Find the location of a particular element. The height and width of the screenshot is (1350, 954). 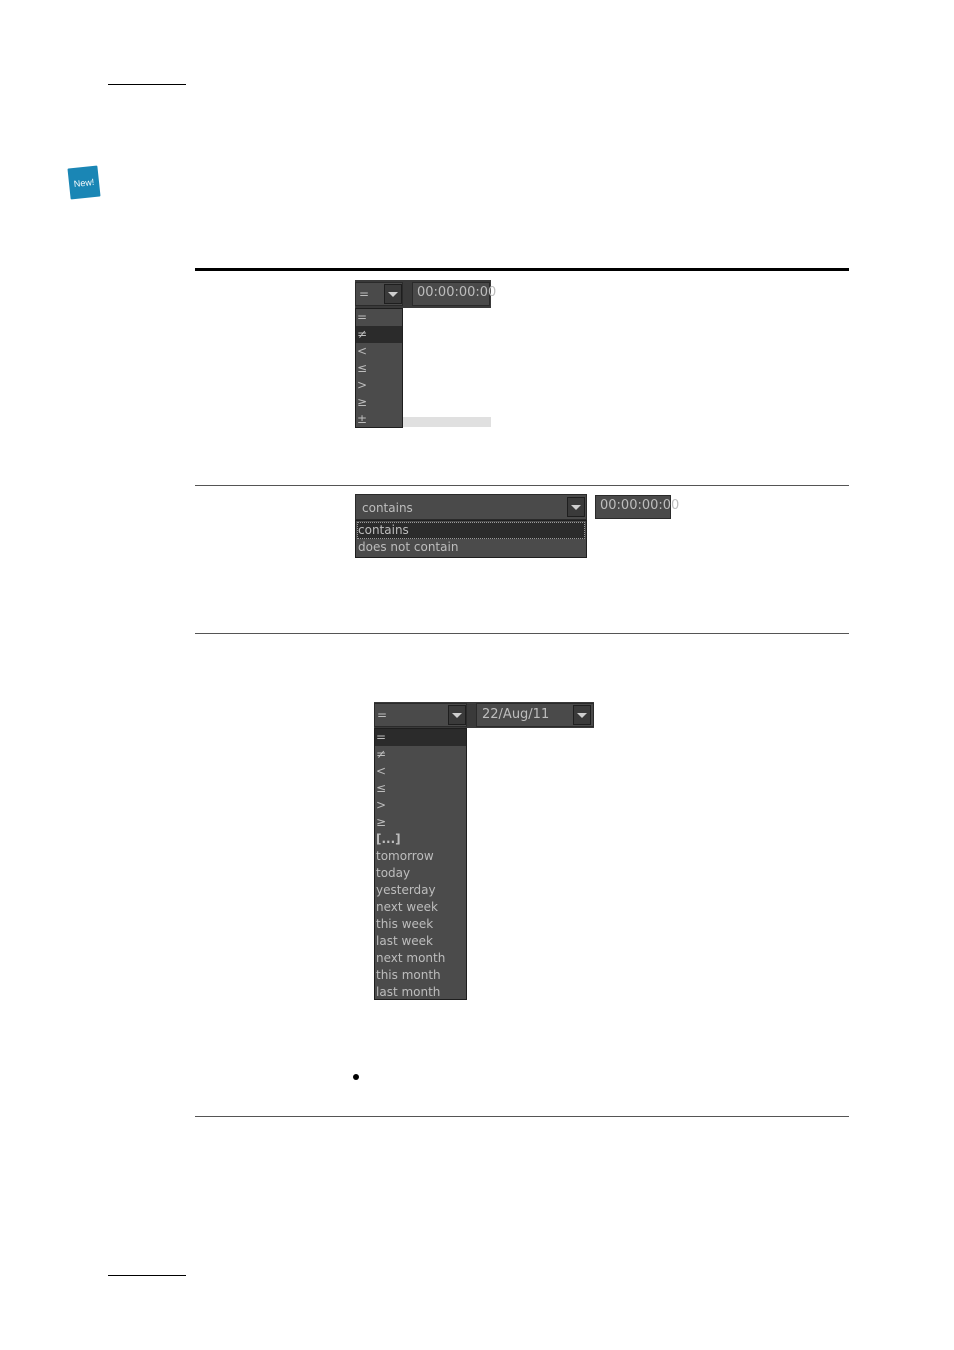

date-dropdown-button is located at coordinates (582, 715).